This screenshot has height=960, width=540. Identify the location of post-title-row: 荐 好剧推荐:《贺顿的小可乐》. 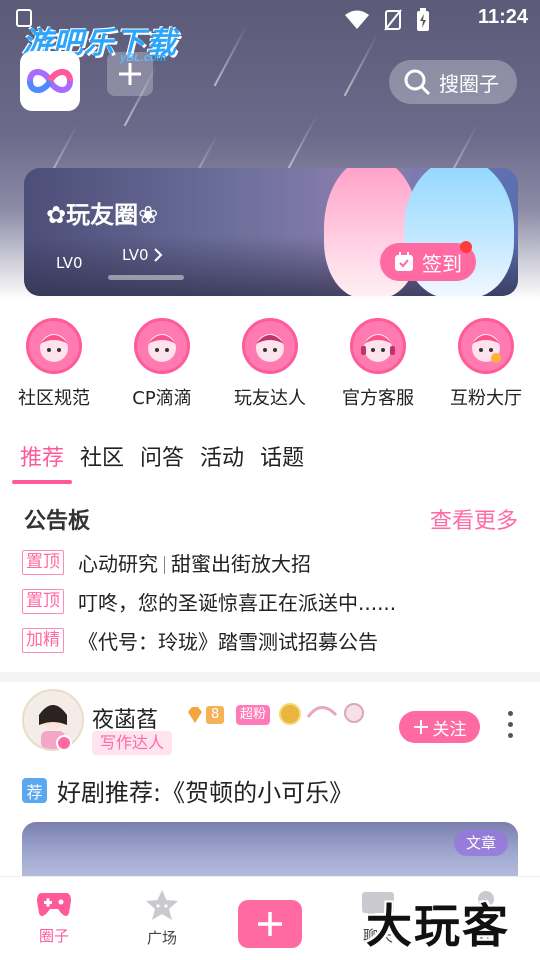
(187, 790).